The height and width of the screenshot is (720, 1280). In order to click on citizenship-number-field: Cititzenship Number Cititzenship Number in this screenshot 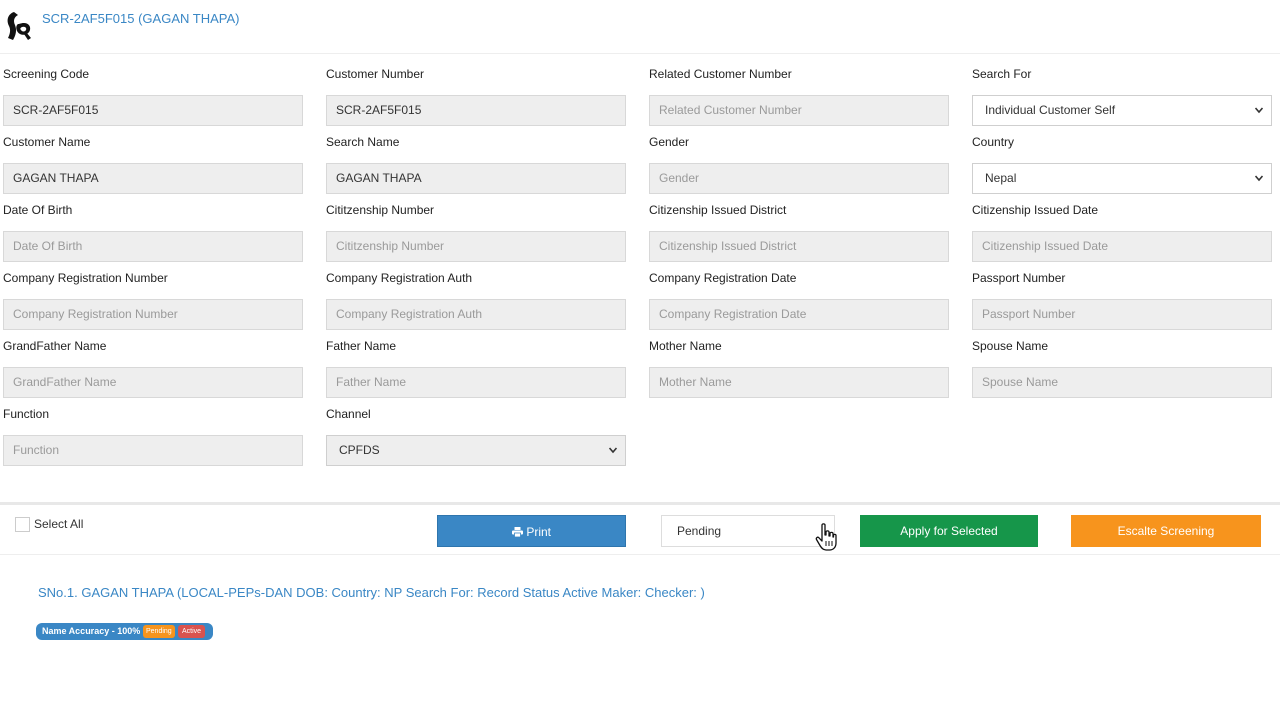, I will do `click(476, 232)`.